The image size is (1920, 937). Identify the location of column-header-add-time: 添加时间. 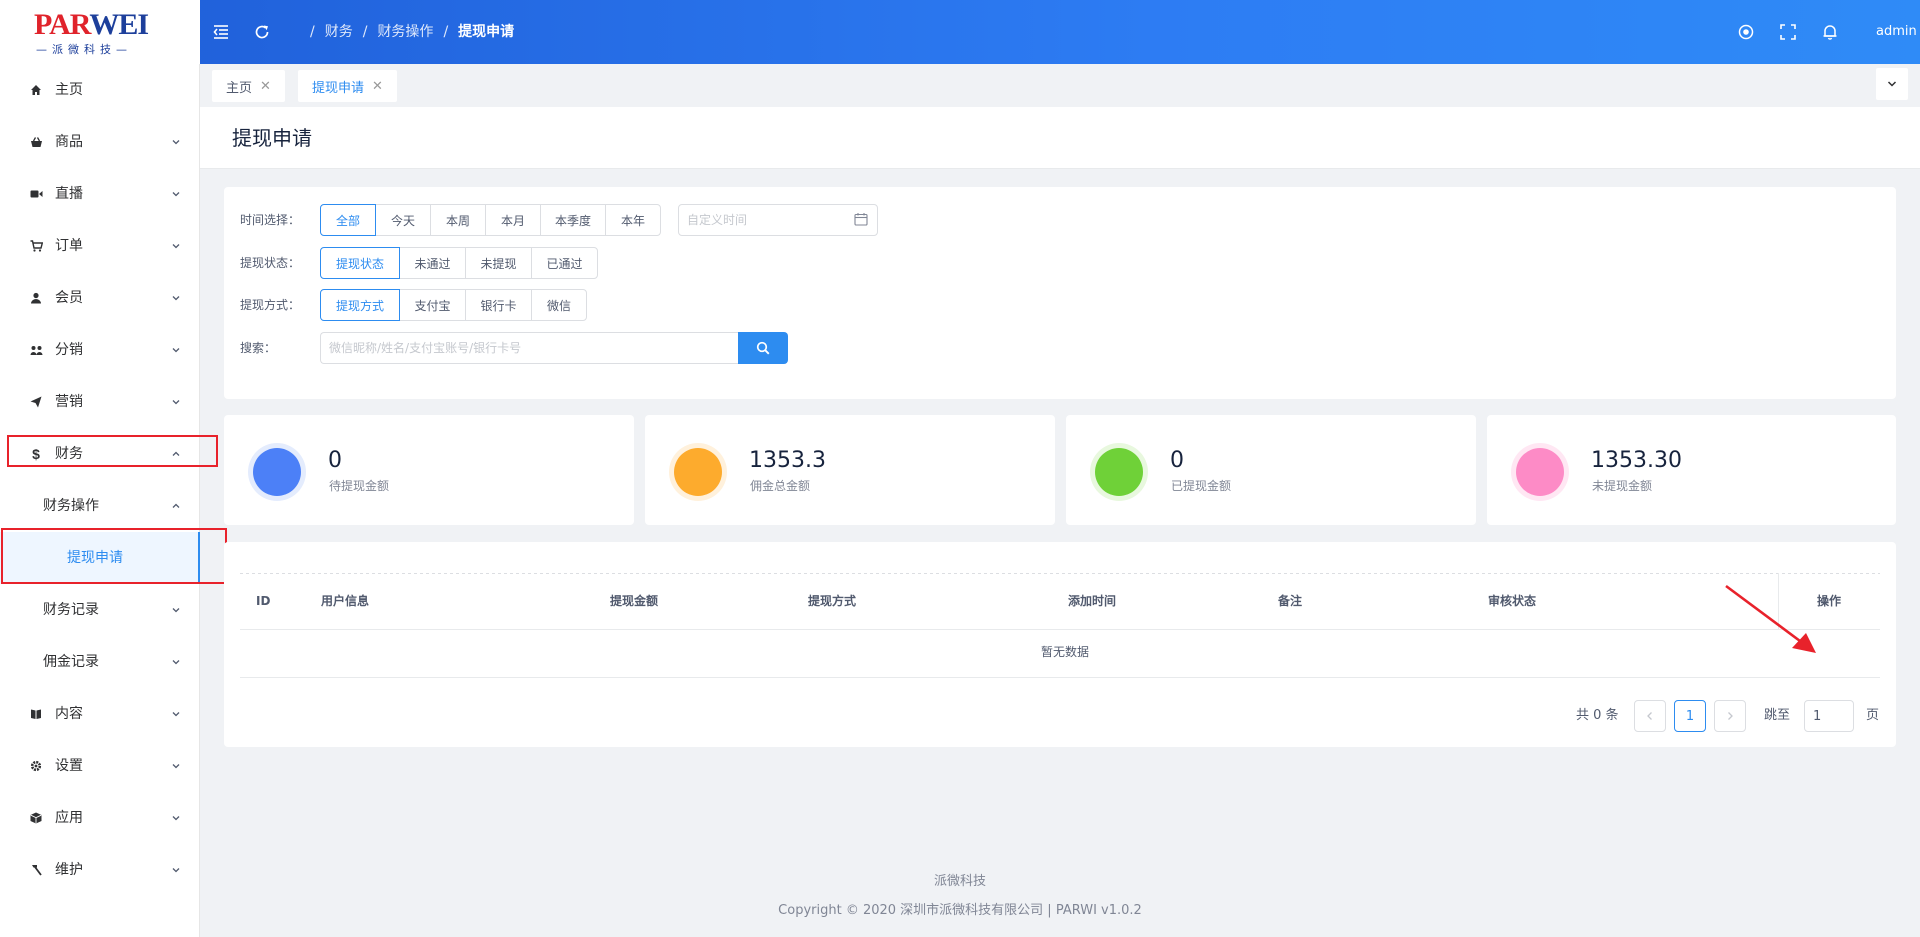
(1092, 601).